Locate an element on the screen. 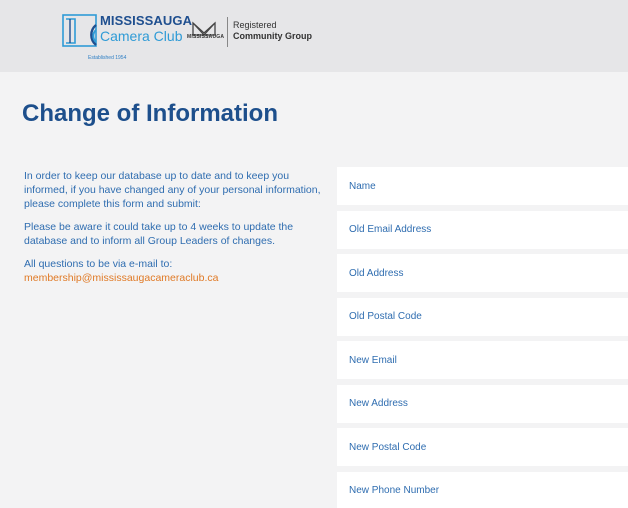 Image resolution: width=628 pixels, height=508 pixels. name-field is located at coordinates (482, 186).